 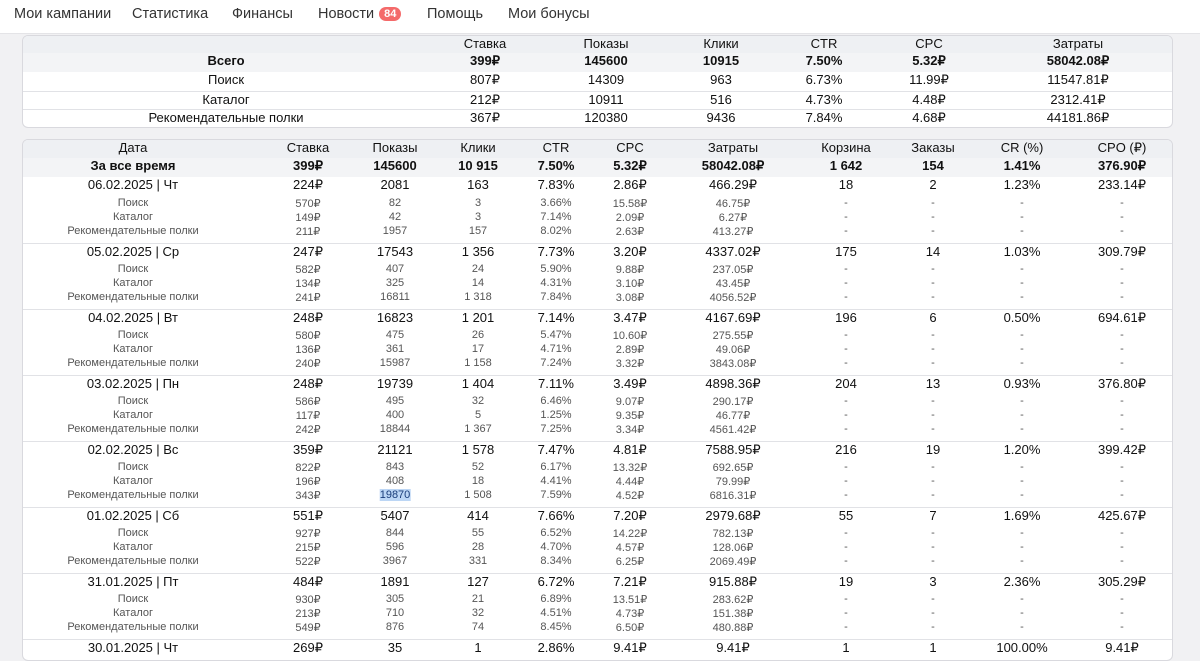 I want to click on all-time-cell: 1.41%, so click(x=1022, y=165).